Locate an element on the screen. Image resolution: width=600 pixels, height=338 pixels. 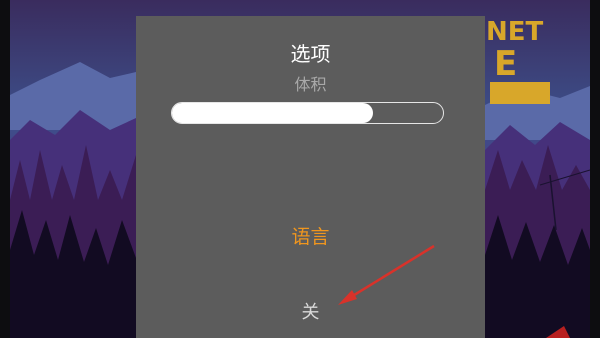
right-frame-bar is located at coordinates (595, 169).